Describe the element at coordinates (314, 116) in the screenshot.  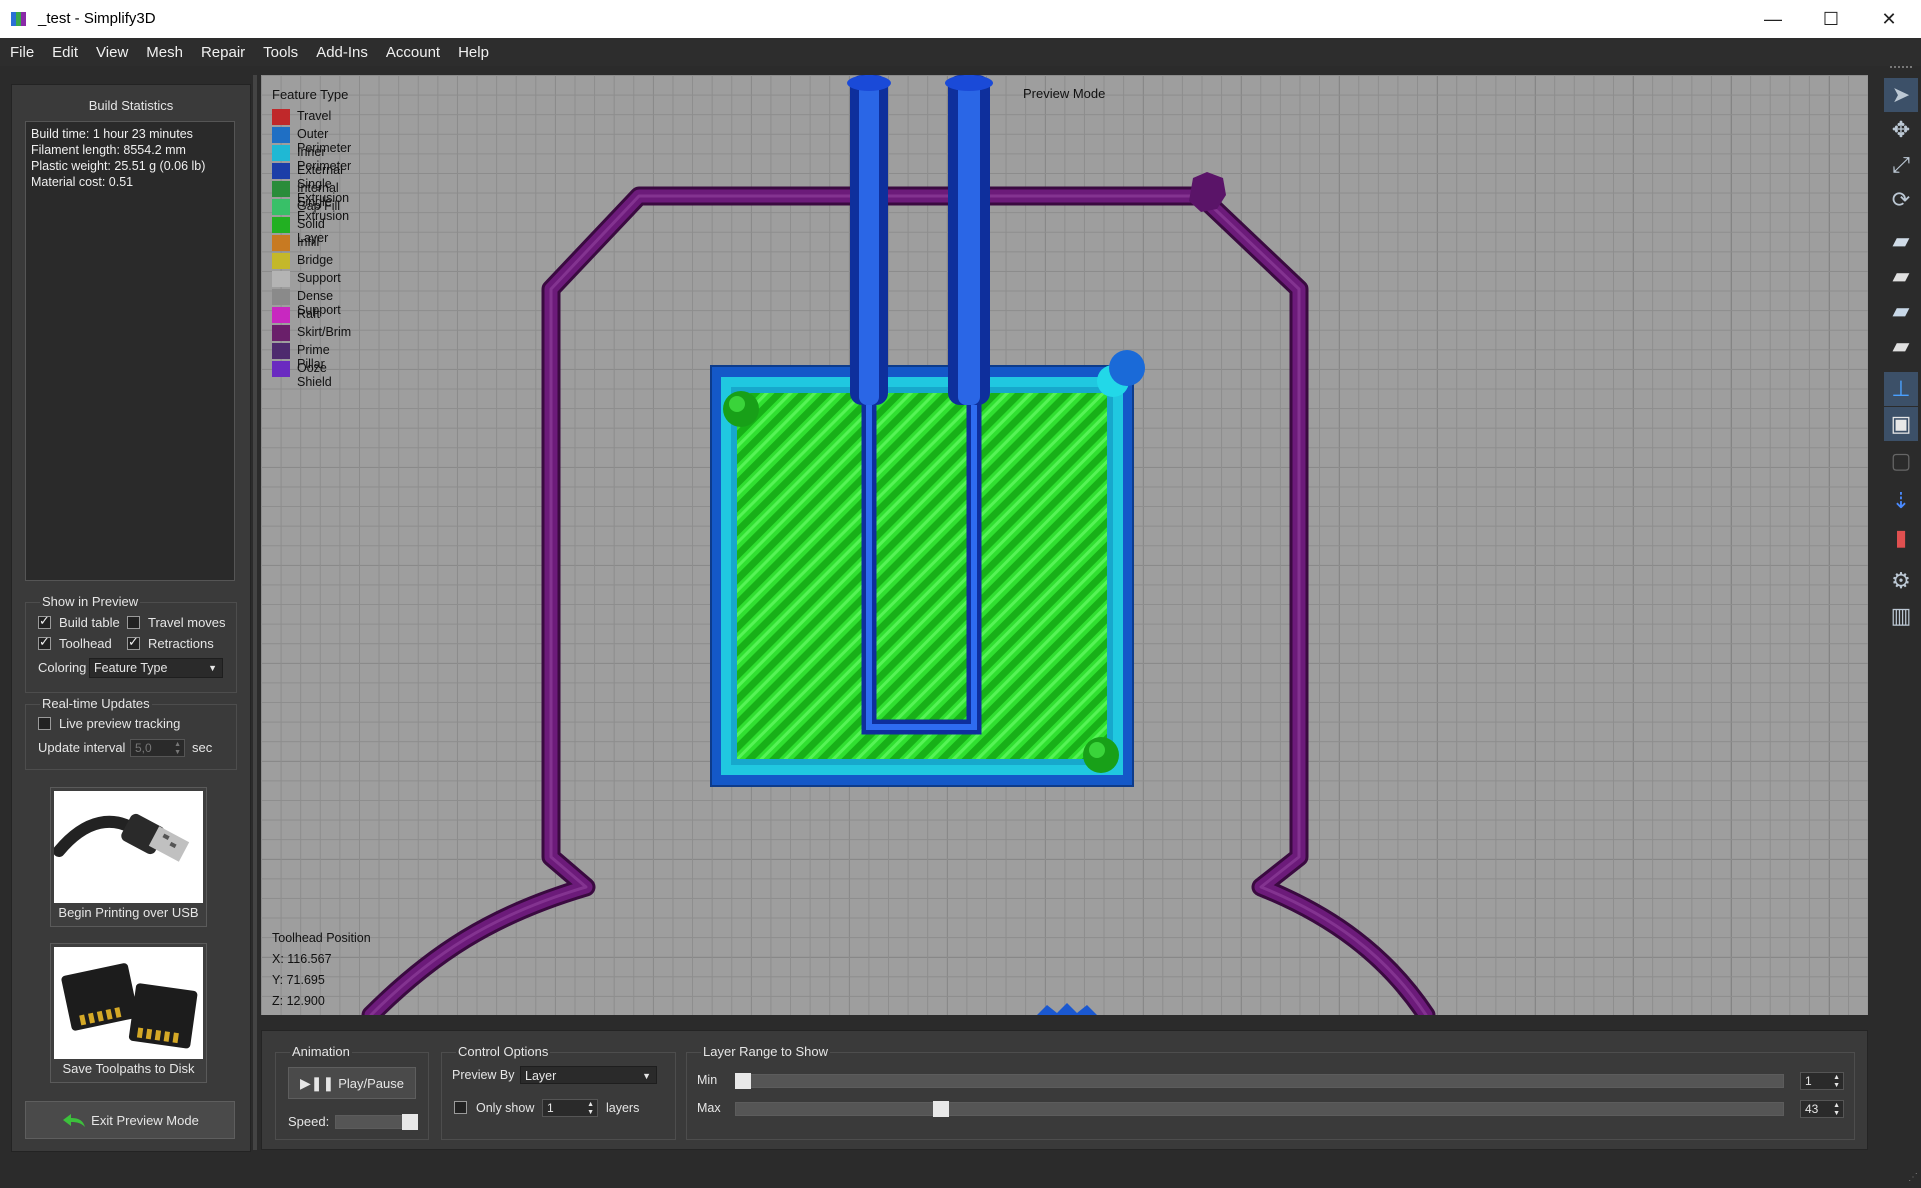
I see `legend-label: Travel` at that location.